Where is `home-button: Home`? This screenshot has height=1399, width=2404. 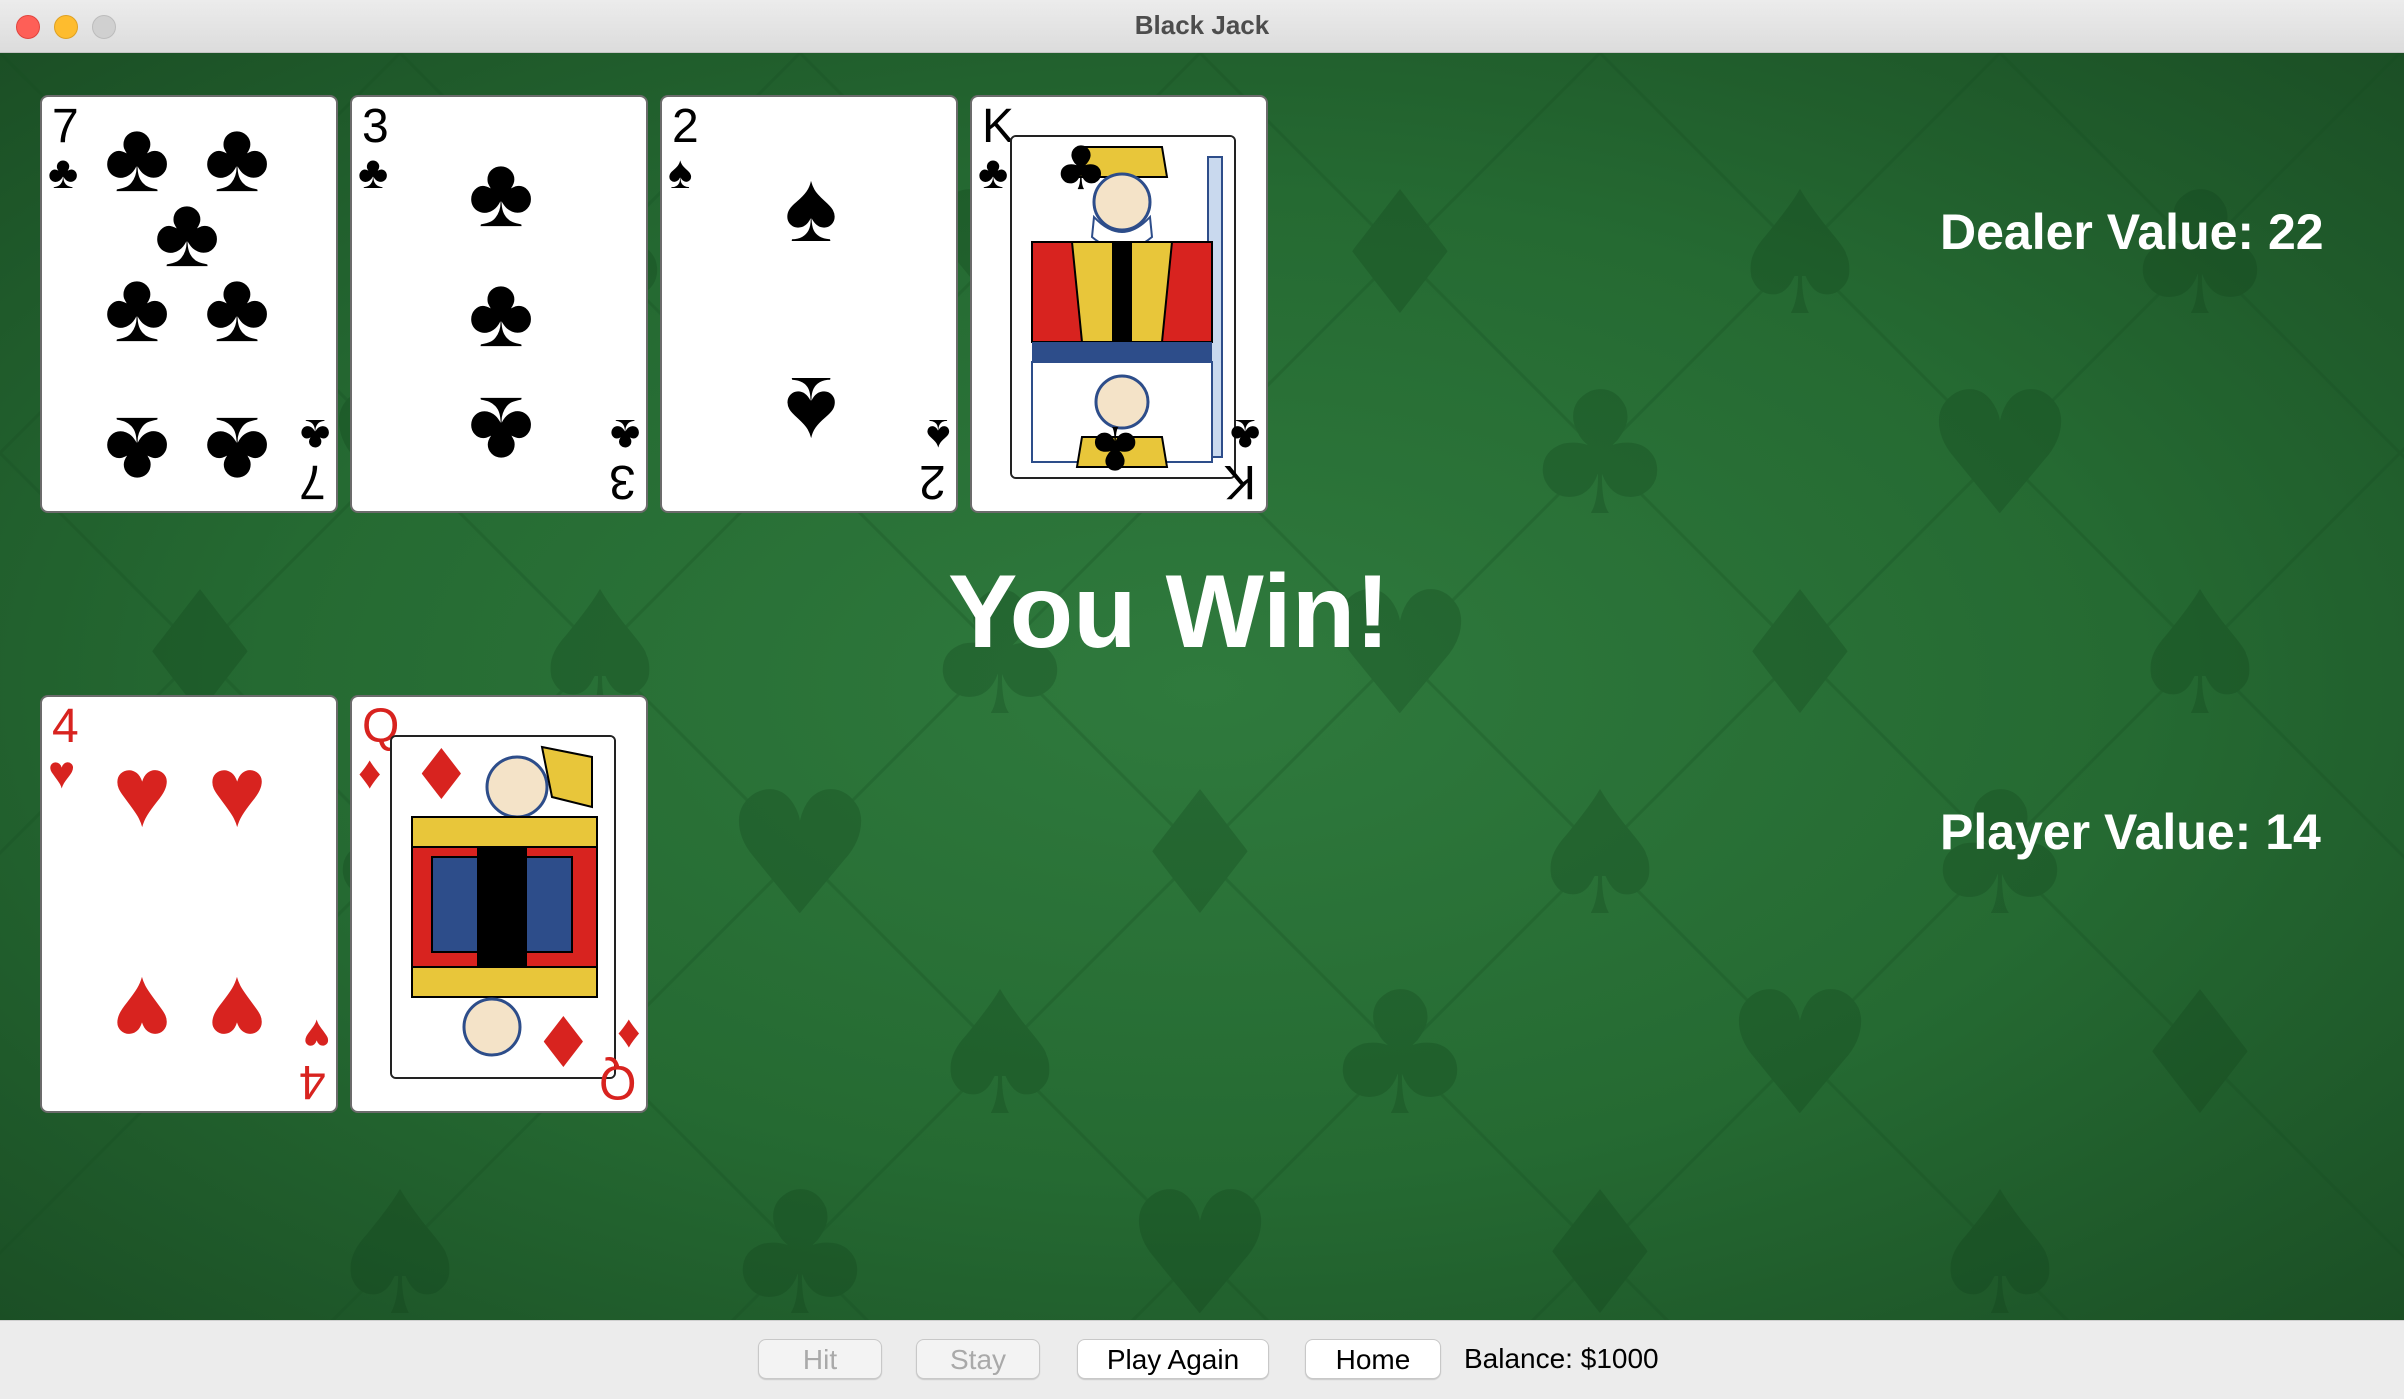 home-button: Home is located at coordinates (1373, 1359).